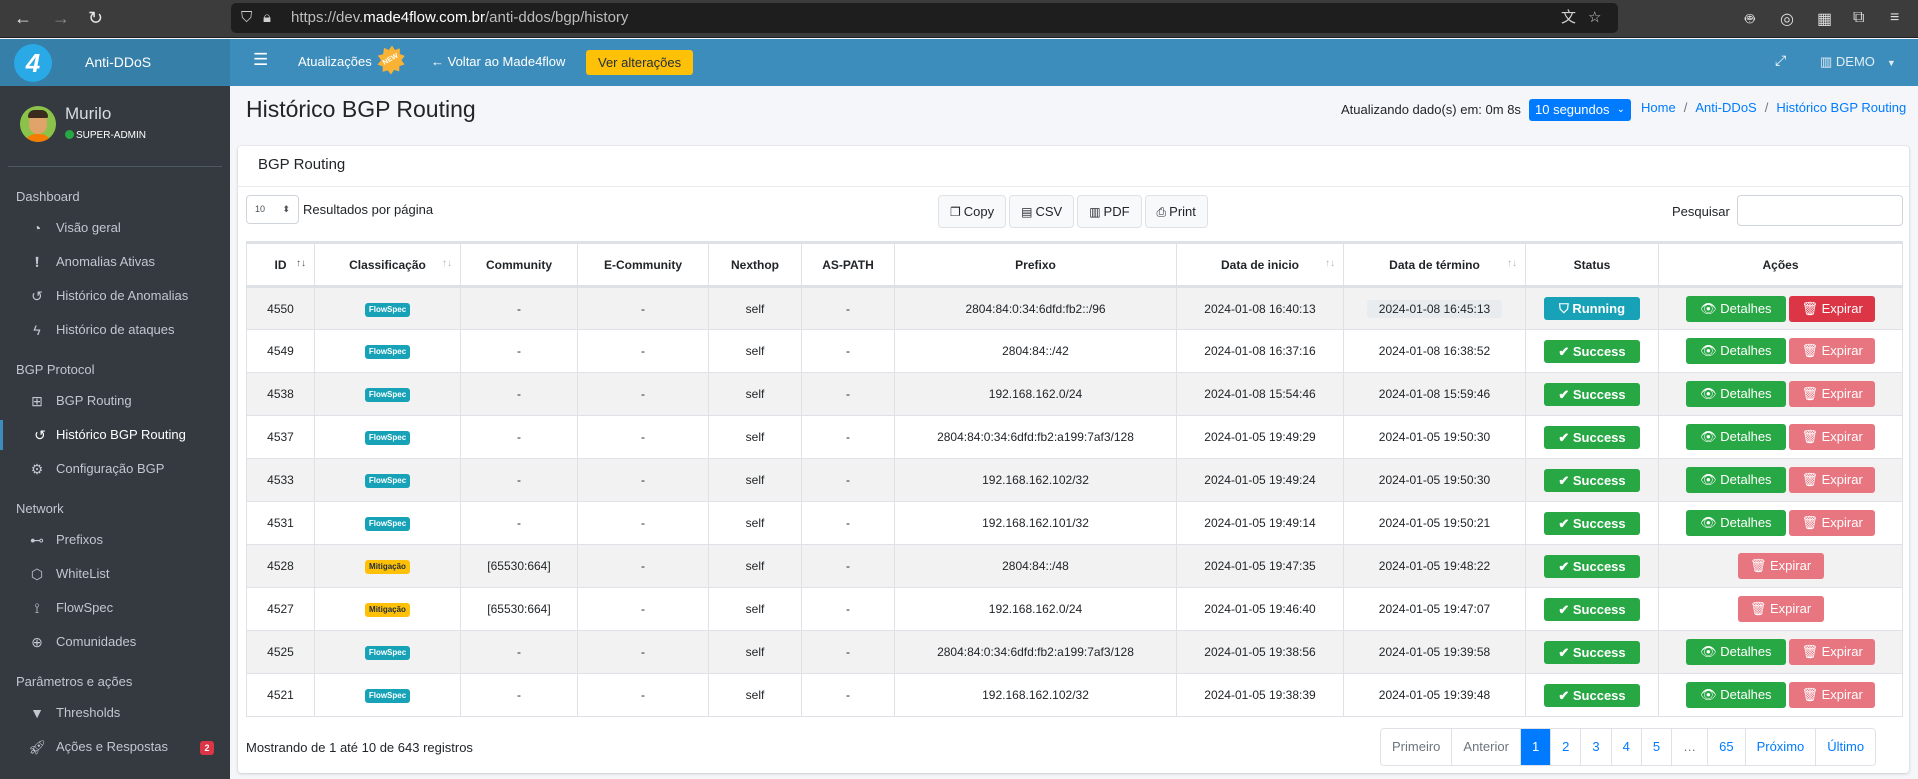 Image resolution: width=1918 pixels, height=779 pixels. What do you see at coordinates (1434, 609) in the screenshot?
I see `cell-data-termino: 2024-01-05 19:47:07` at bounding box center [1434, 609].